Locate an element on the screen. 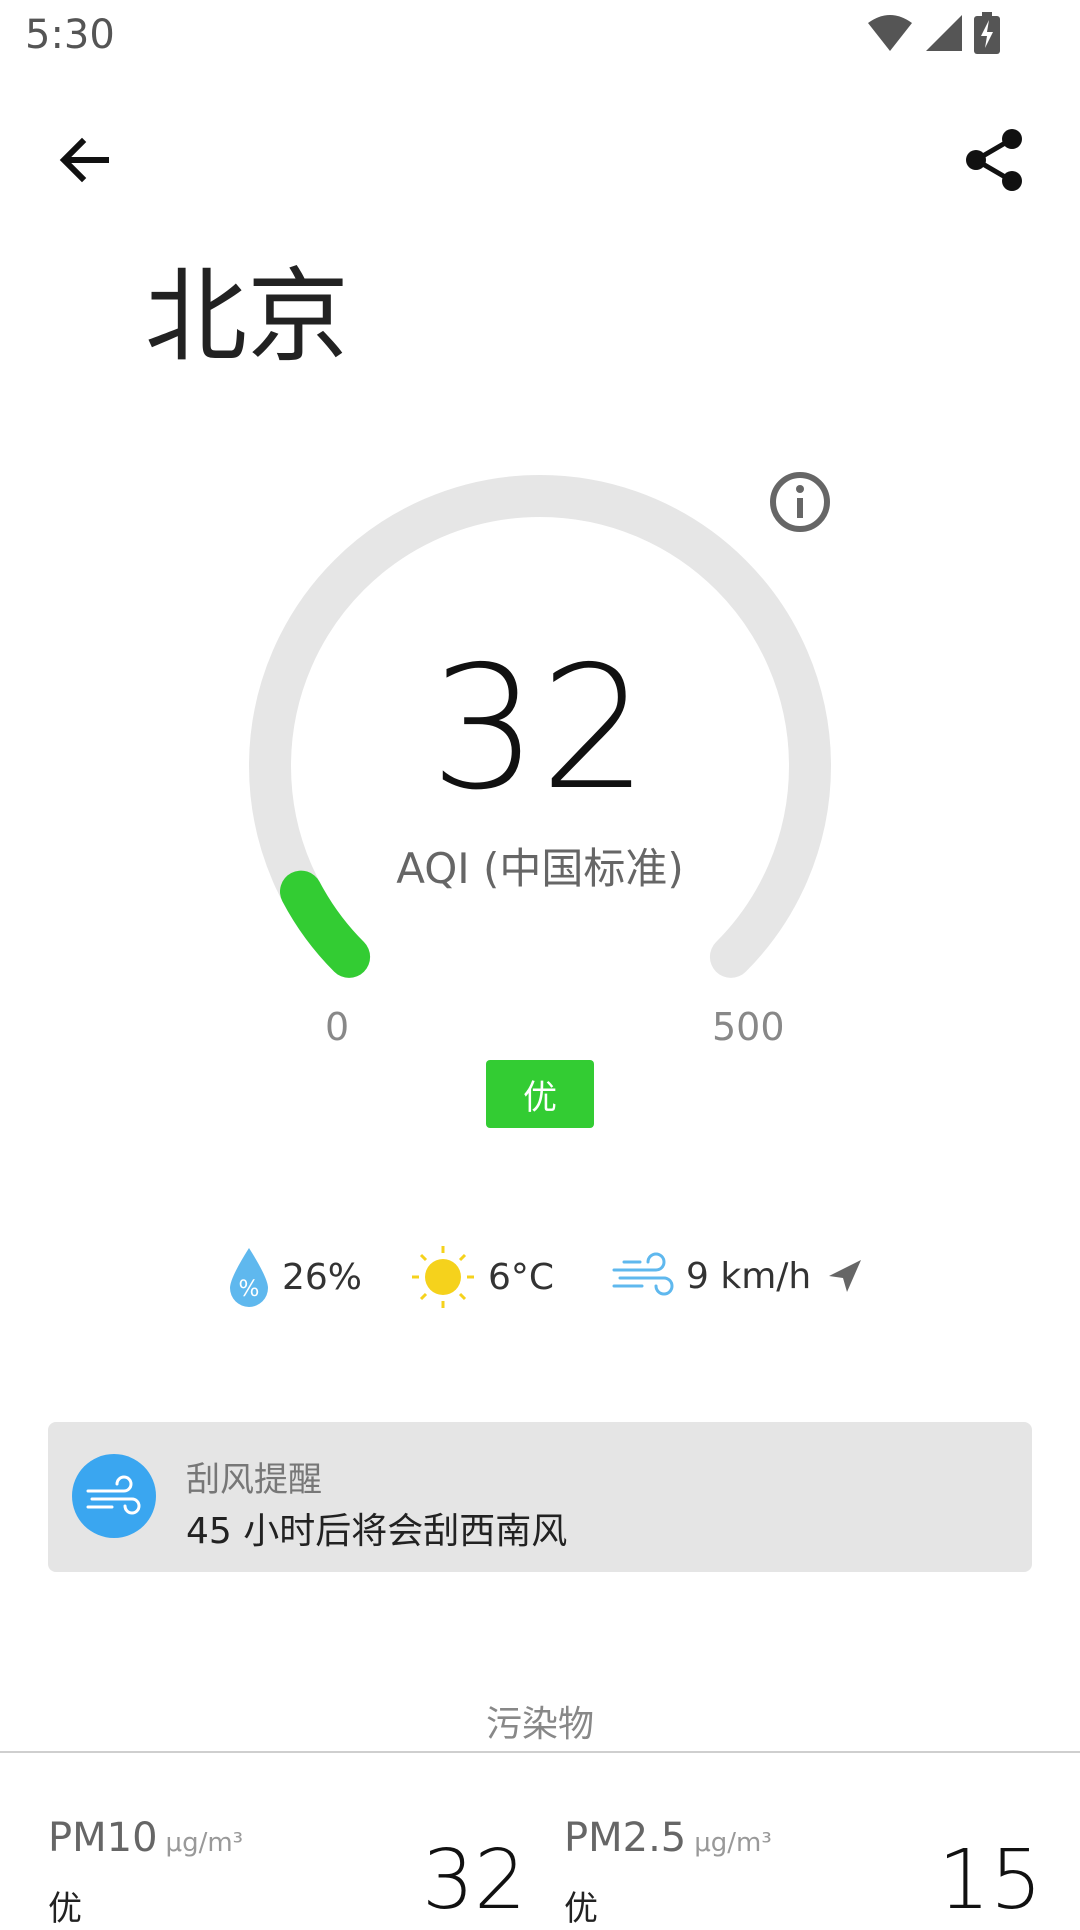 Image resolution: width=1080 pixels, height=1930 pixels. info-icon is located at coordinates (800, 502).